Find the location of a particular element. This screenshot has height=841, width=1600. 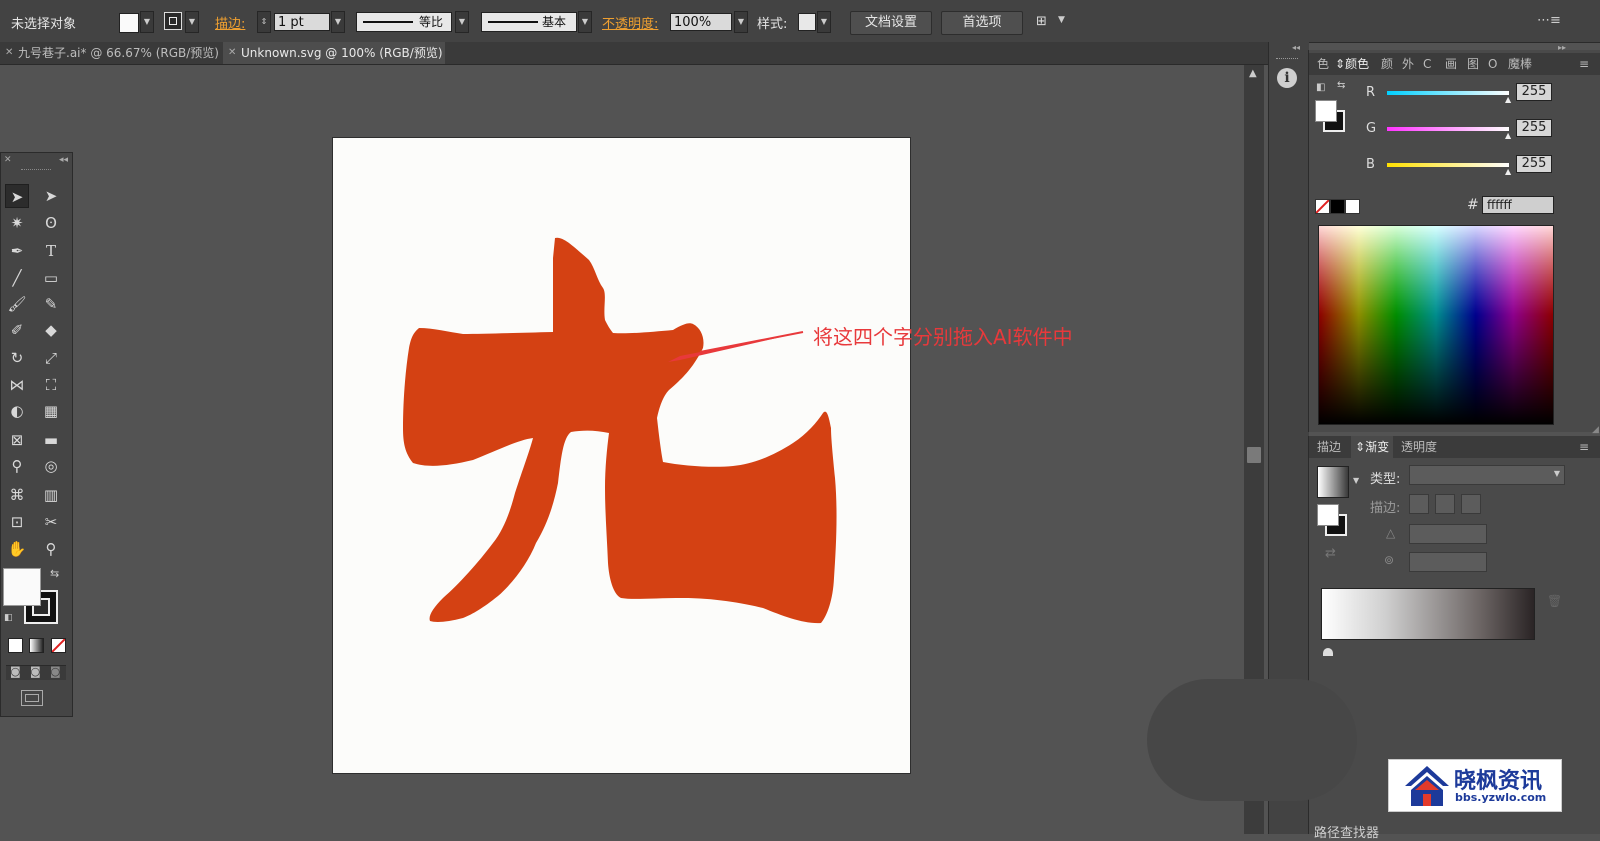

selection-tool-icon: ➤ is located at coordinates (17, 196).